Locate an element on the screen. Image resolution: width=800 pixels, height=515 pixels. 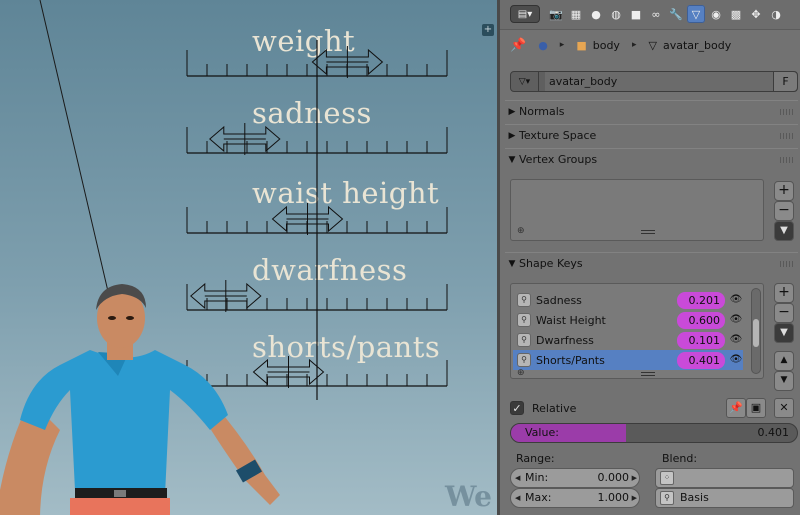
vertex-group-specials-button: ▼ is located at coordinates (784, 231).